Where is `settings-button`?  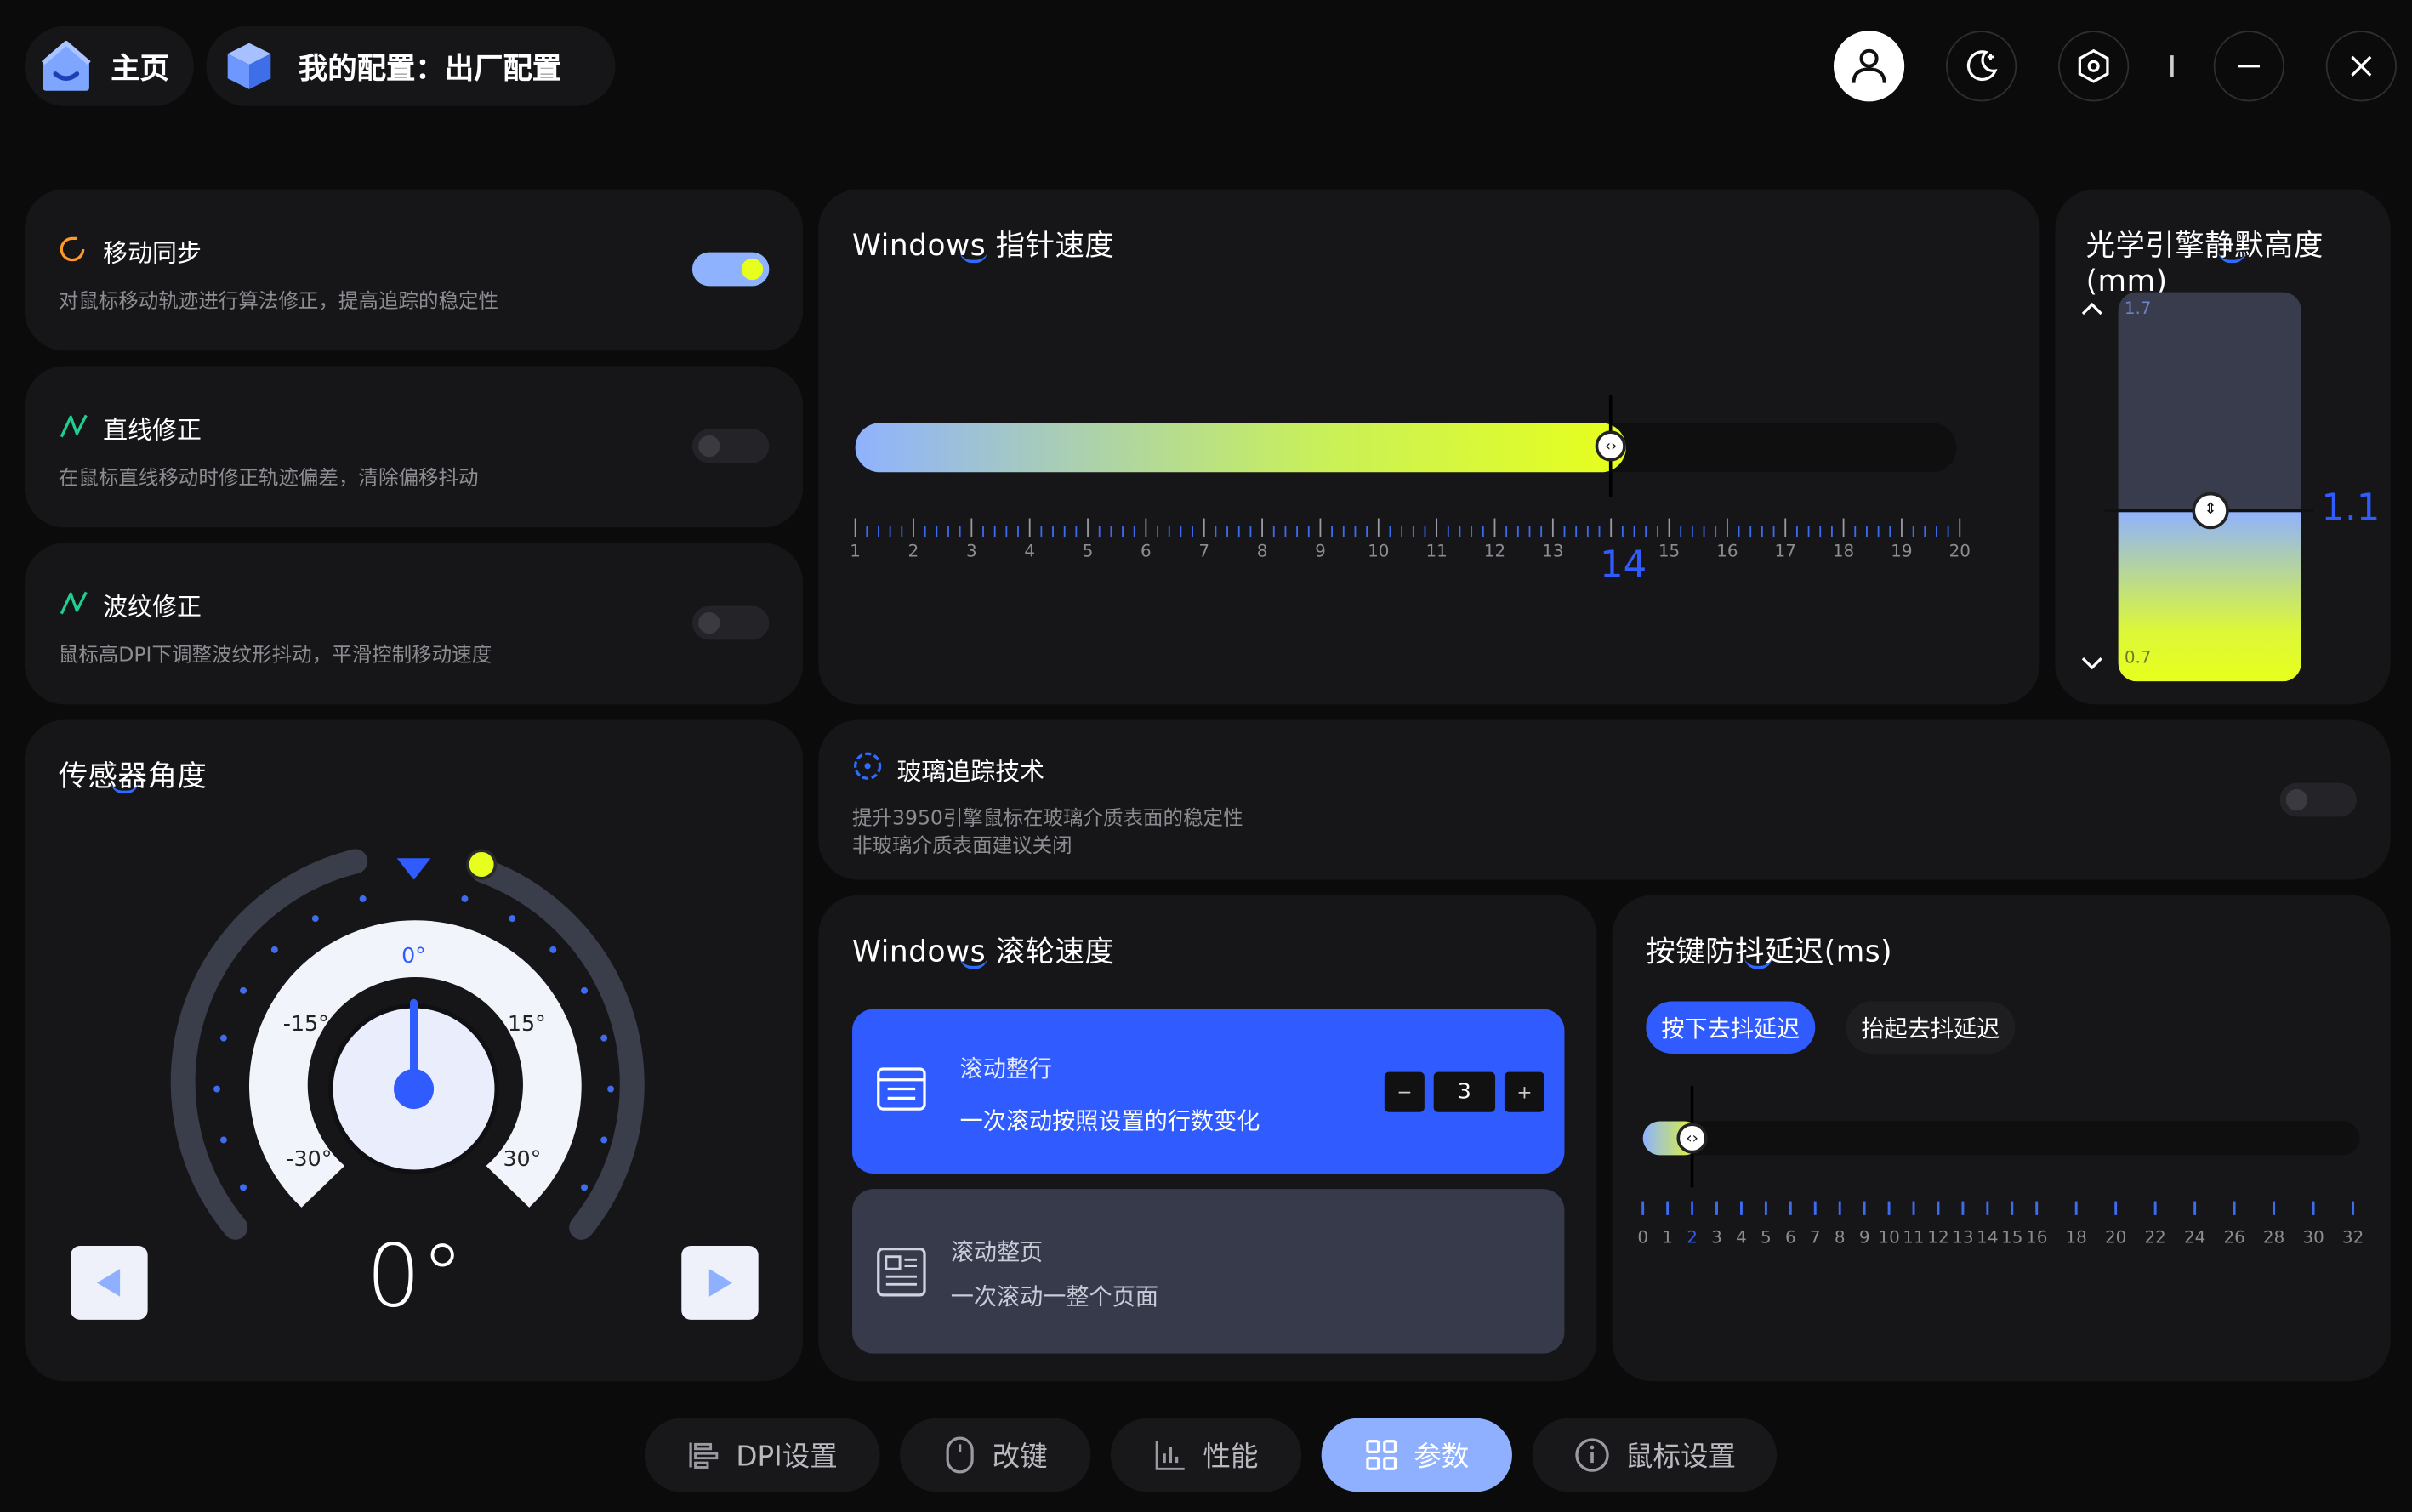
settings-button is located at coordinates (2094, 66).